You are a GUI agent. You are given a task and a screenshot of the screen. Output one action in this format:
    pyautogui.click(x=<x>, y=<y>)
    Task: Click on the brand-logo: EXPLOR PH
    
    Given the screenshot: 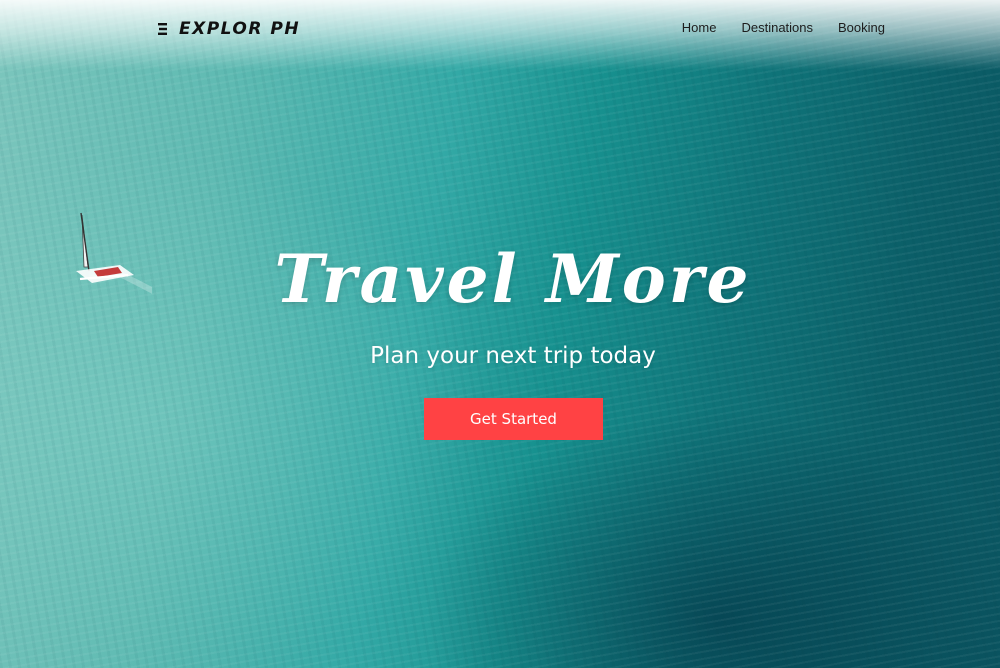 What is the action you would take?
    pyautogui.click(x=229, y=29)
    